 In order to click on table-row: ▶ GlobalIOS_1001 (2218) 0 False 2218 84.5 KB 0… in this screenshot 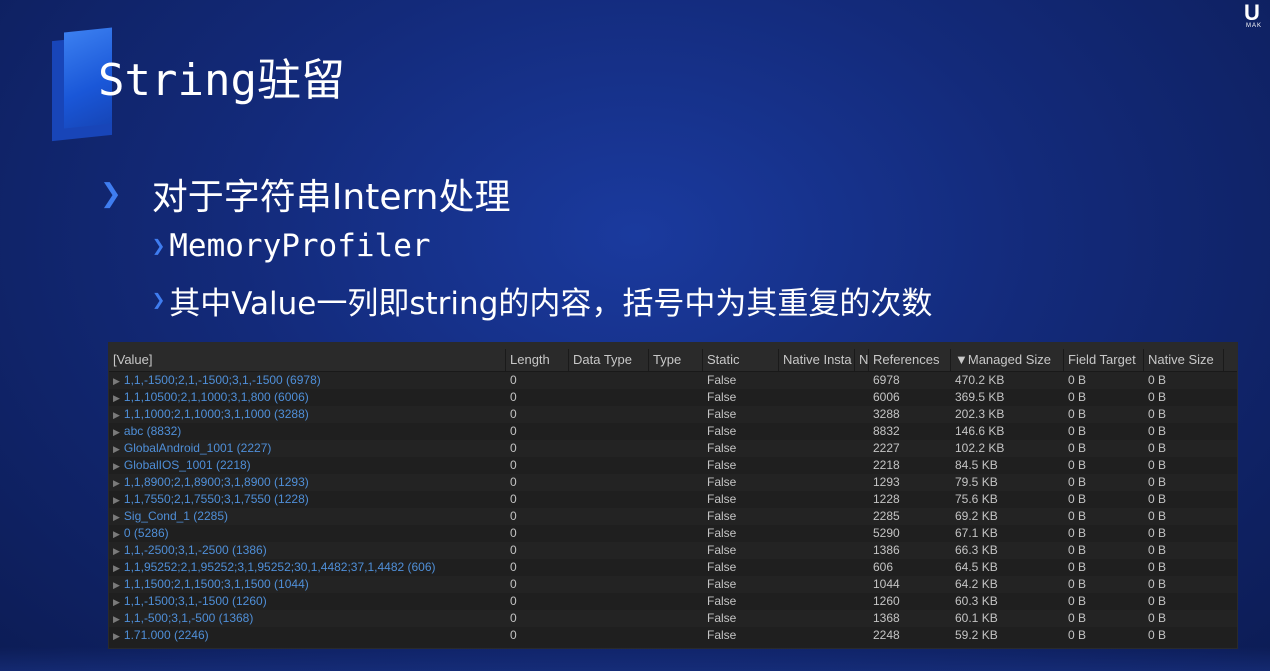, I will do `click(673, 465)`.